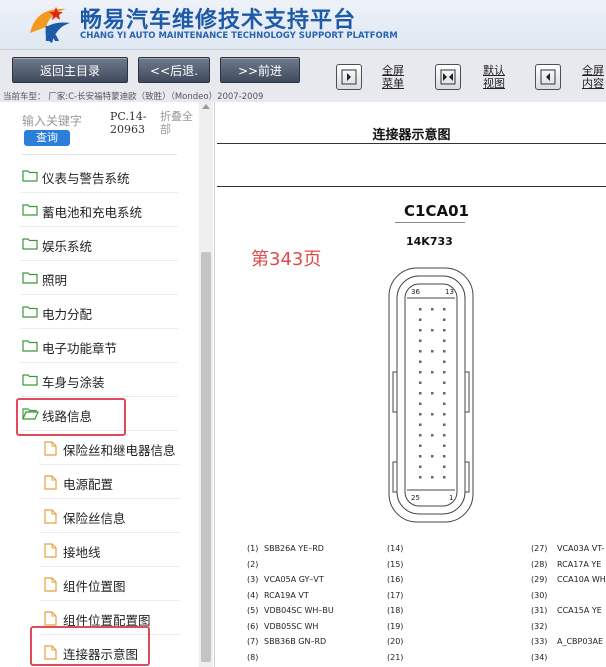  What do you see at coordinates (539, 641) in the screenshot?
I see `pin-number: (33)` at bounding box center [539, 641].